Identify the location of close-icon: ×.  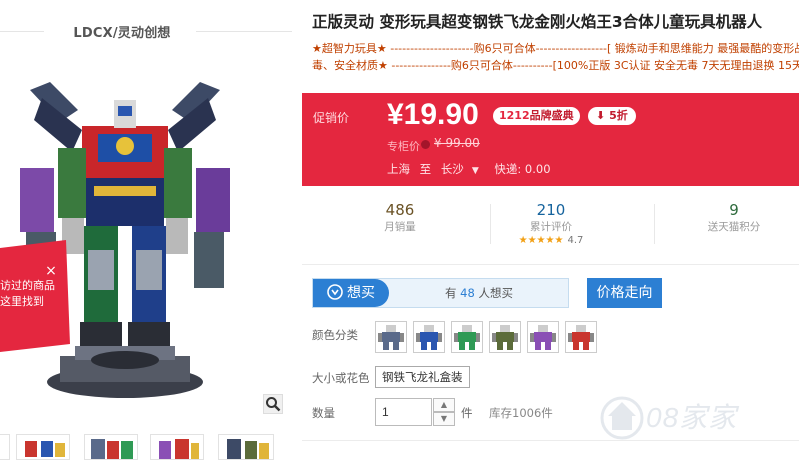
(51, 271).